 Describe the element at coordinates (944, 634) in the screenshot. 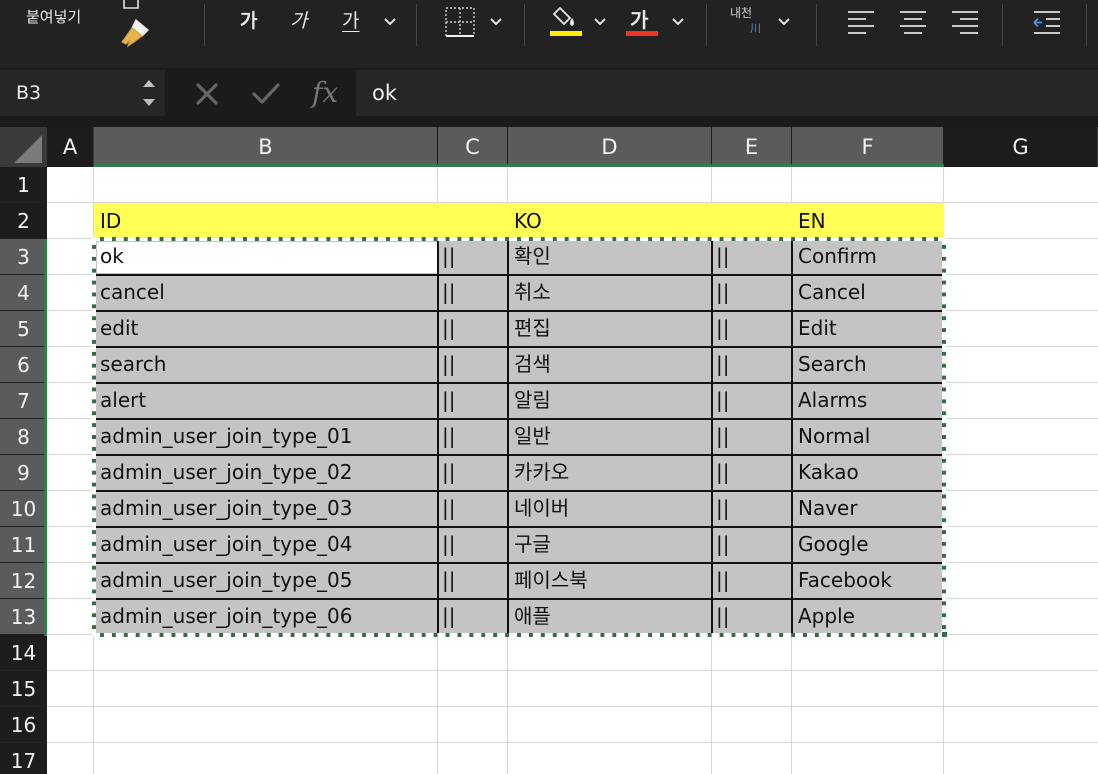

I see `fill-handle` at that location.